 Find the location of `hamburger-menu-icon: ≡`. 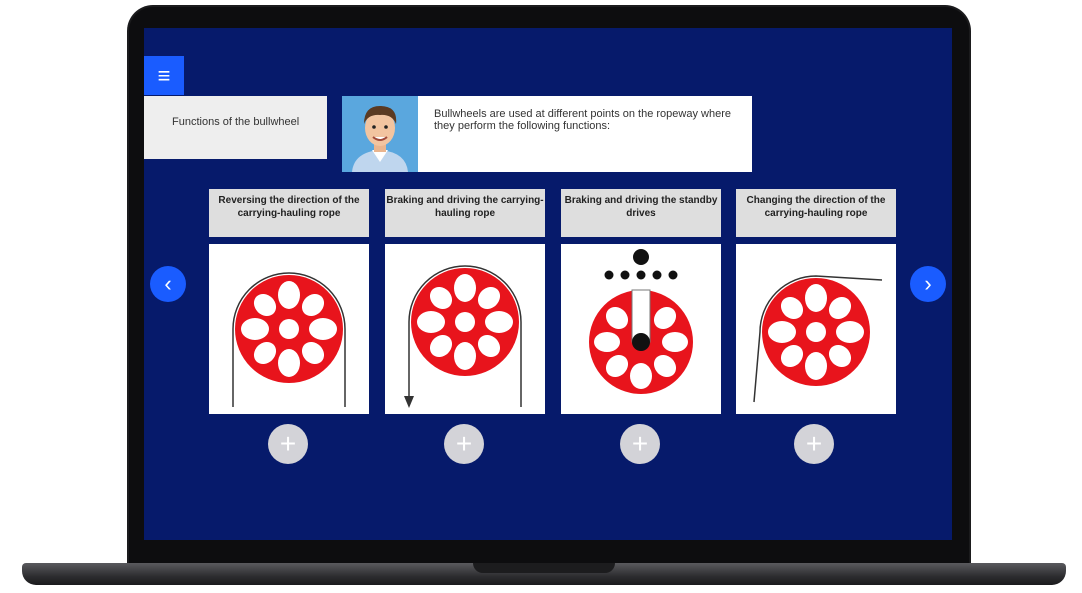

hamburger-menu-icon: ≡ is located at coordinates (164, 75).